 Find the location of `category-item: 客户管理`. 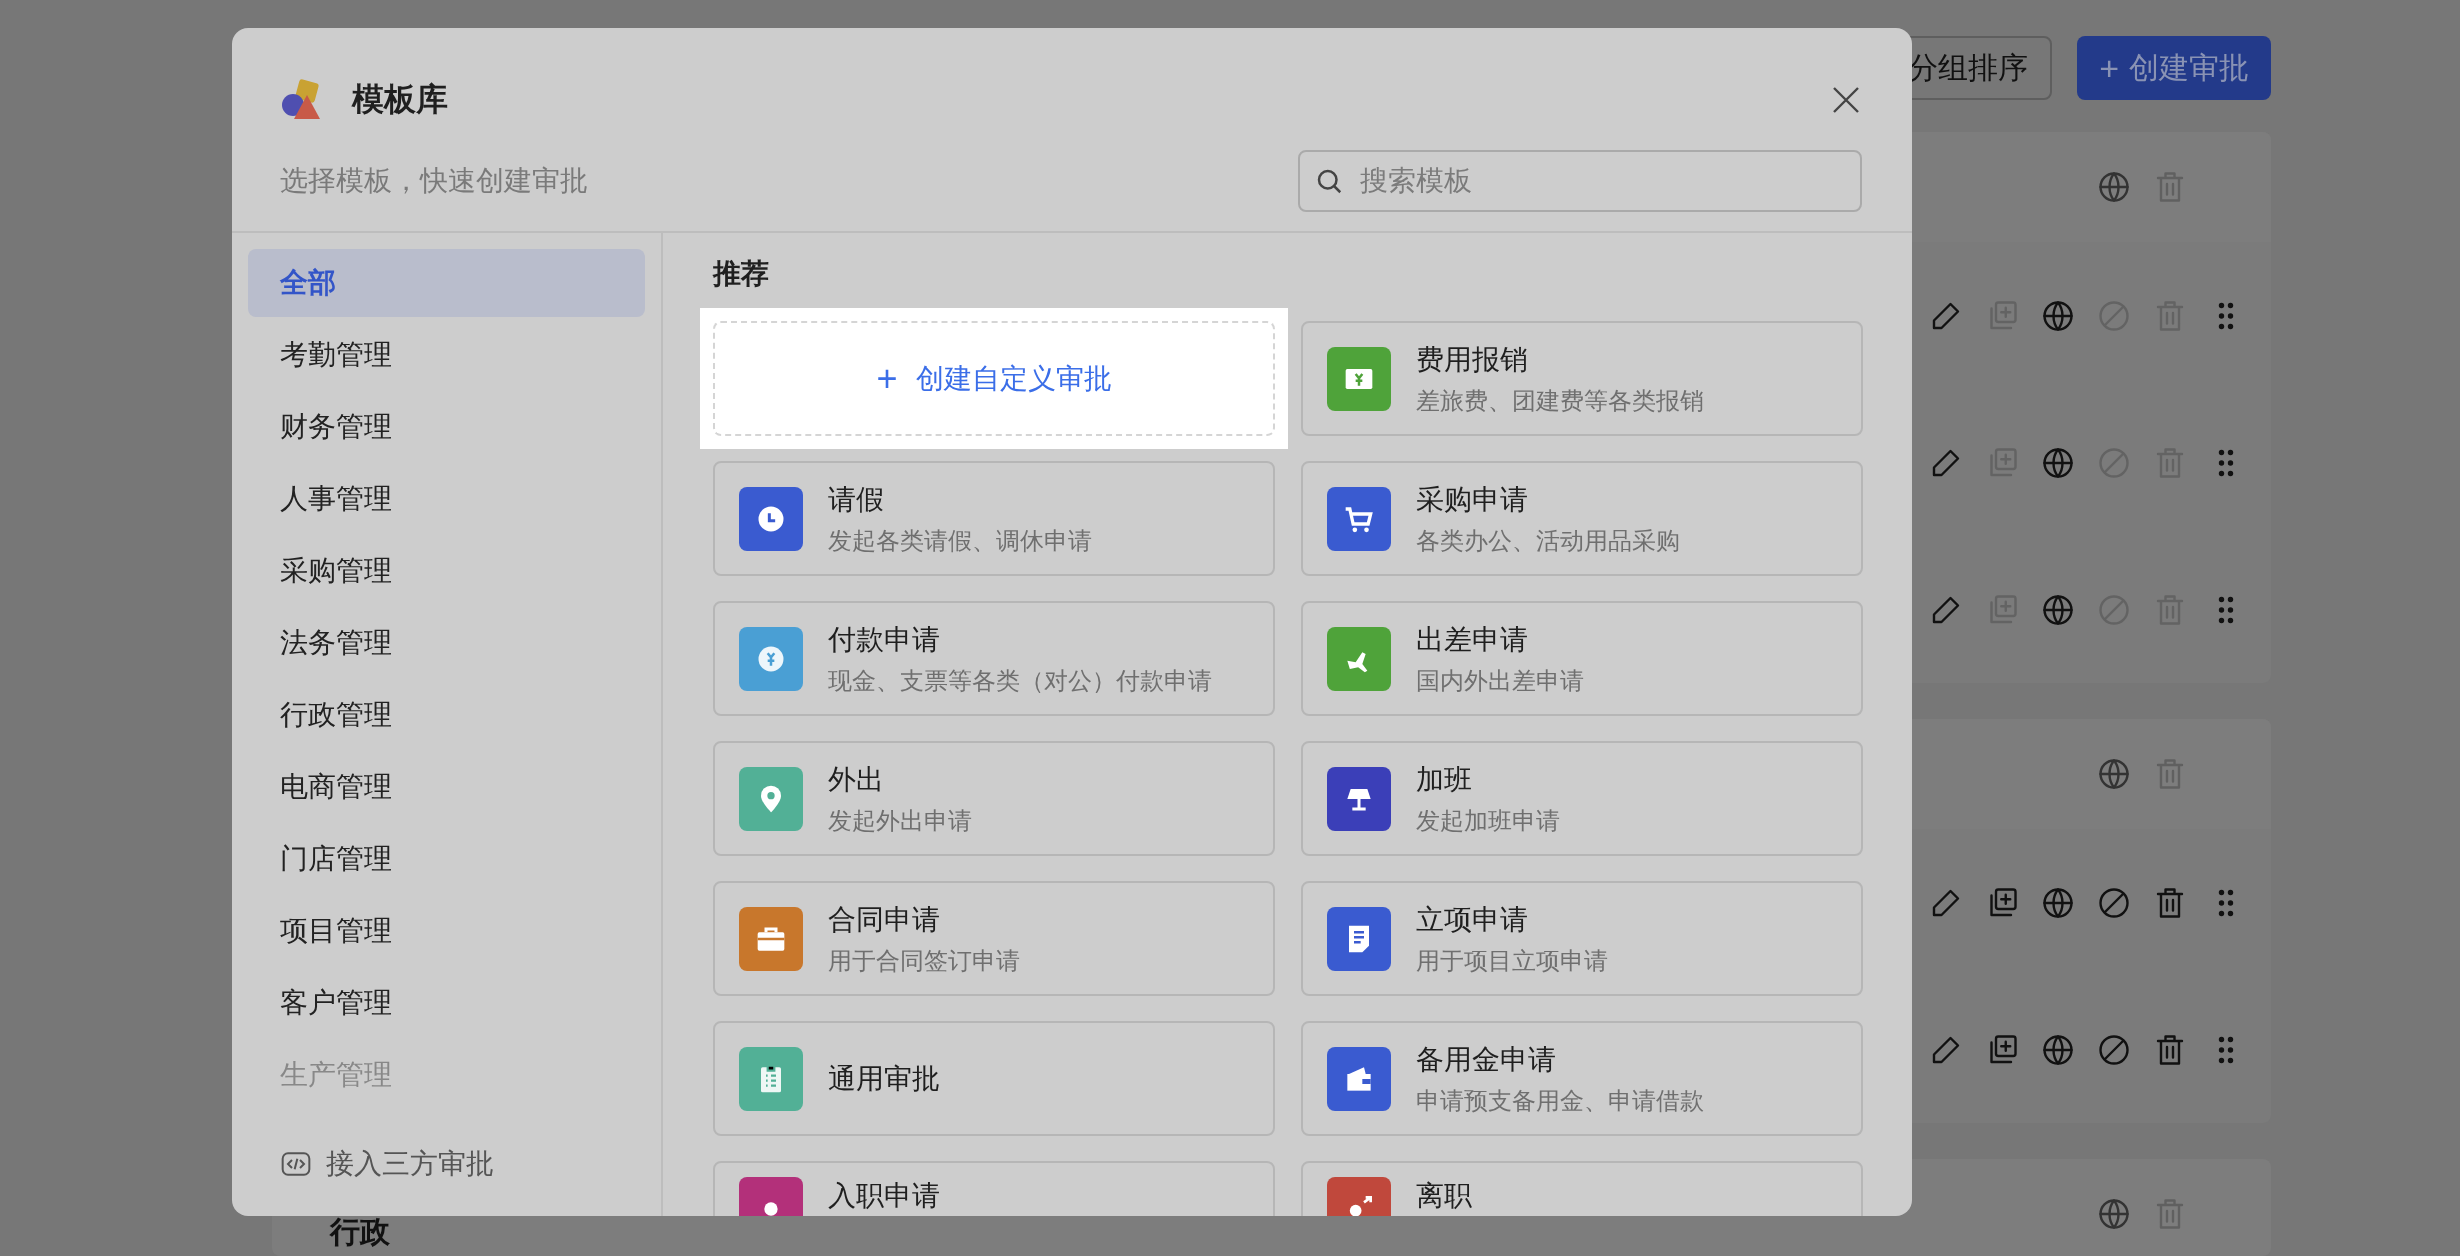

category-item: 客户管理 is located at coordinates (446, 1003).